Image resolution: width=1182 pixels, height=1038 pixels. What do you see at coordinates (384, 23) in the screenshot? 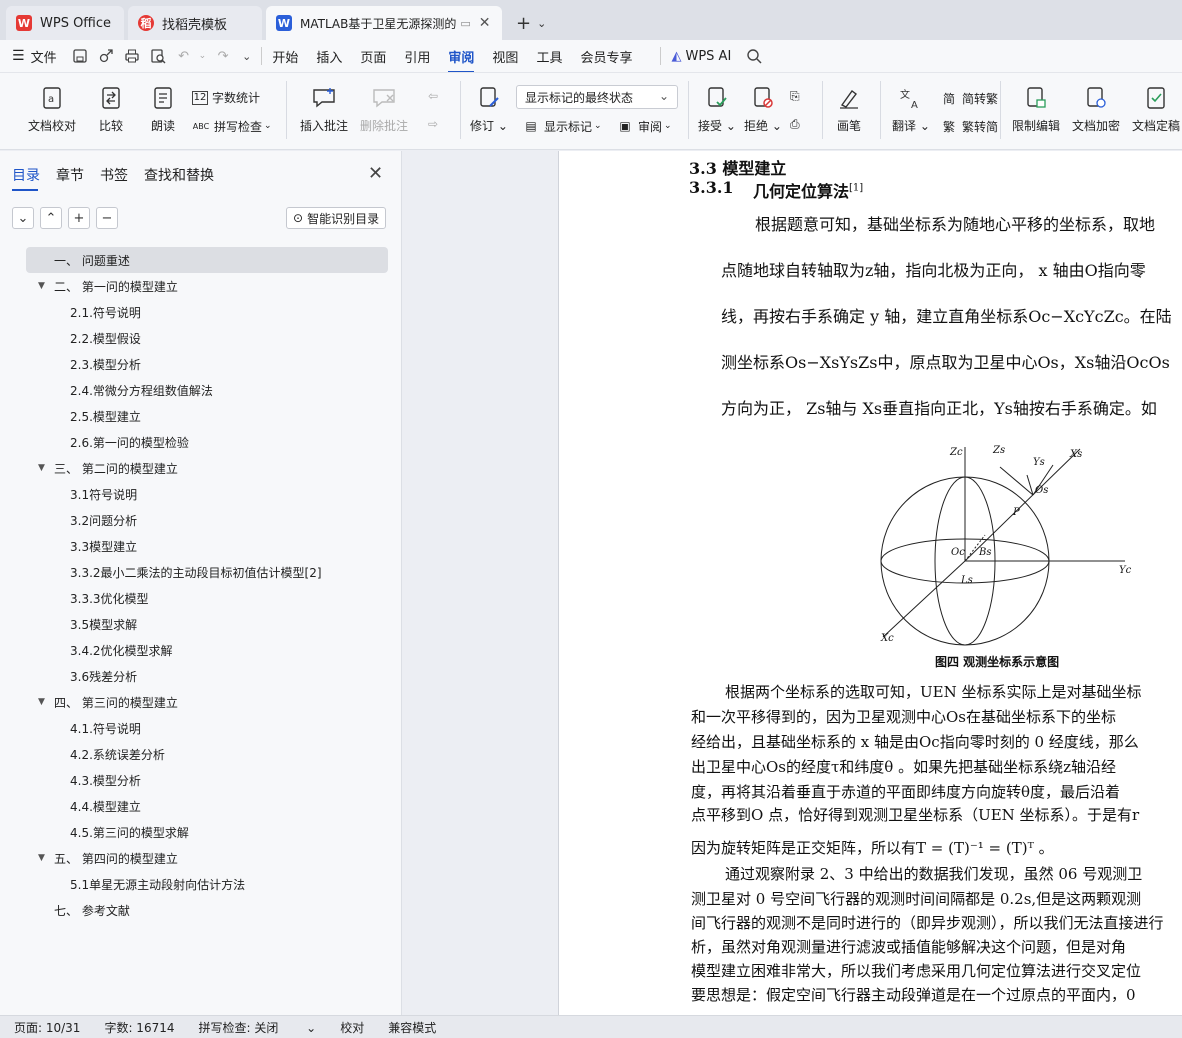
I see `tab-current-document: W MATLAB基于卫星无源探测的 ▭ ✕` at bounding box center [384, 23].